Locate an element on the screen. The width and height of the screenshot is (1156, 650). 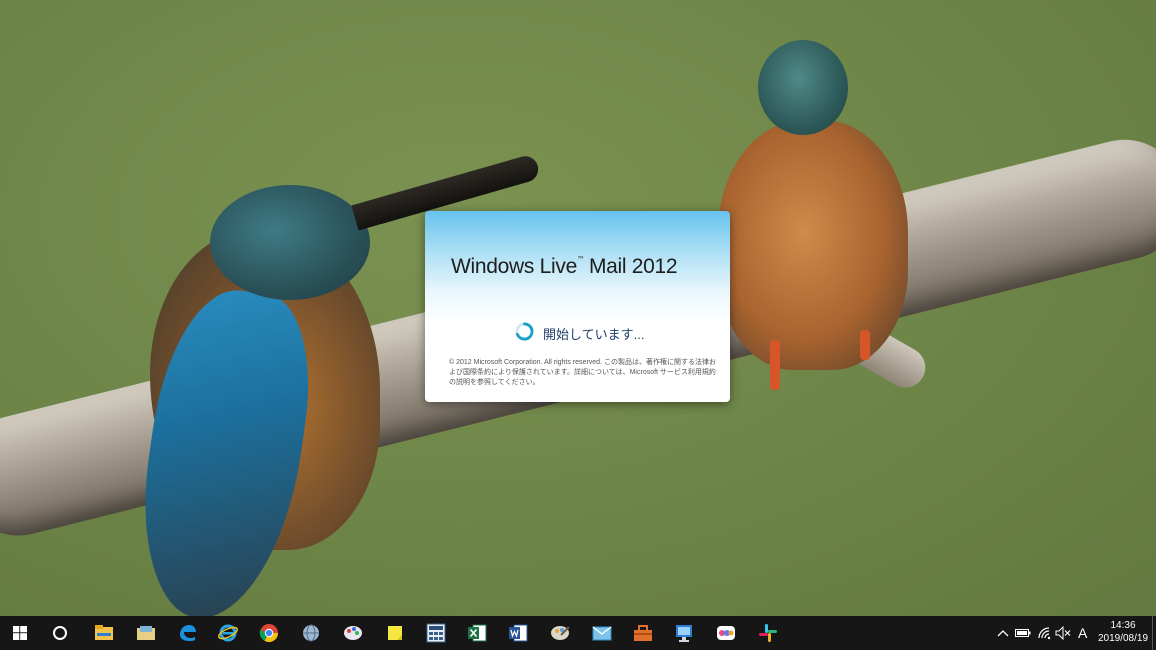
cortana-search-icon is located at coordinates (60, 633).